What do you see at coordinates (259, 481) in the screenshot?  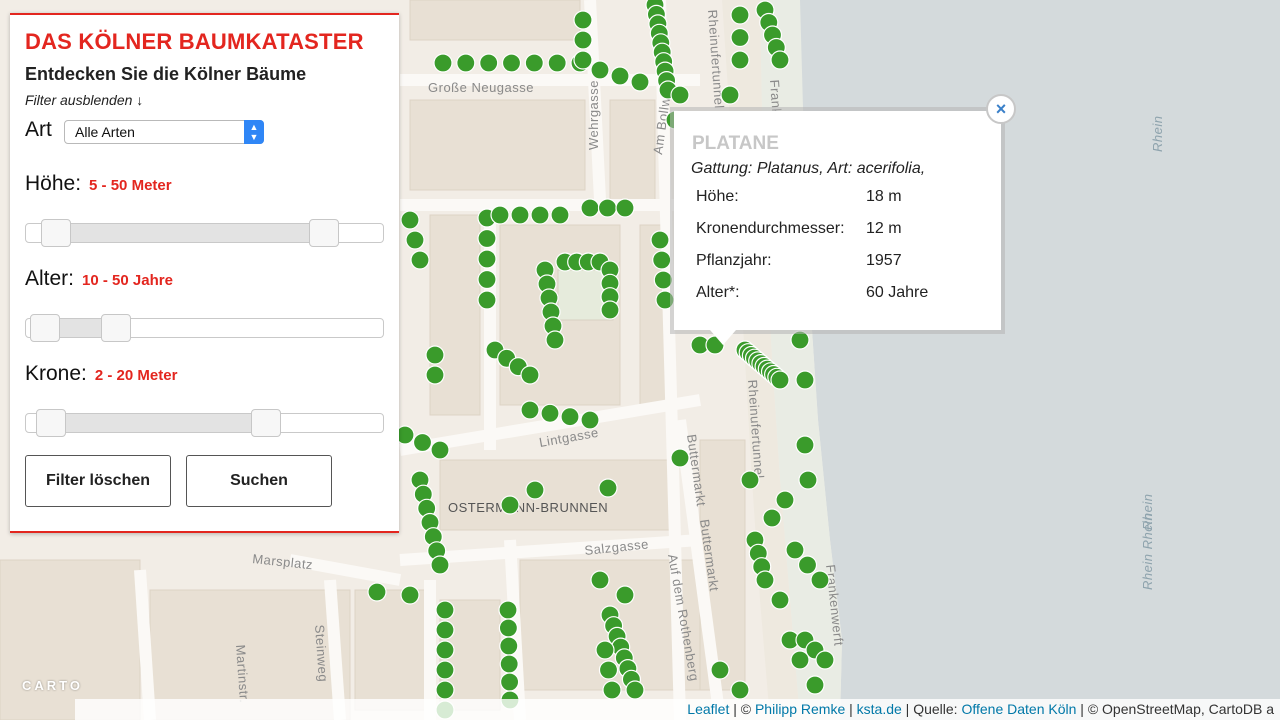 I see `search-button: Suchen` at bounding box center [259, 481].